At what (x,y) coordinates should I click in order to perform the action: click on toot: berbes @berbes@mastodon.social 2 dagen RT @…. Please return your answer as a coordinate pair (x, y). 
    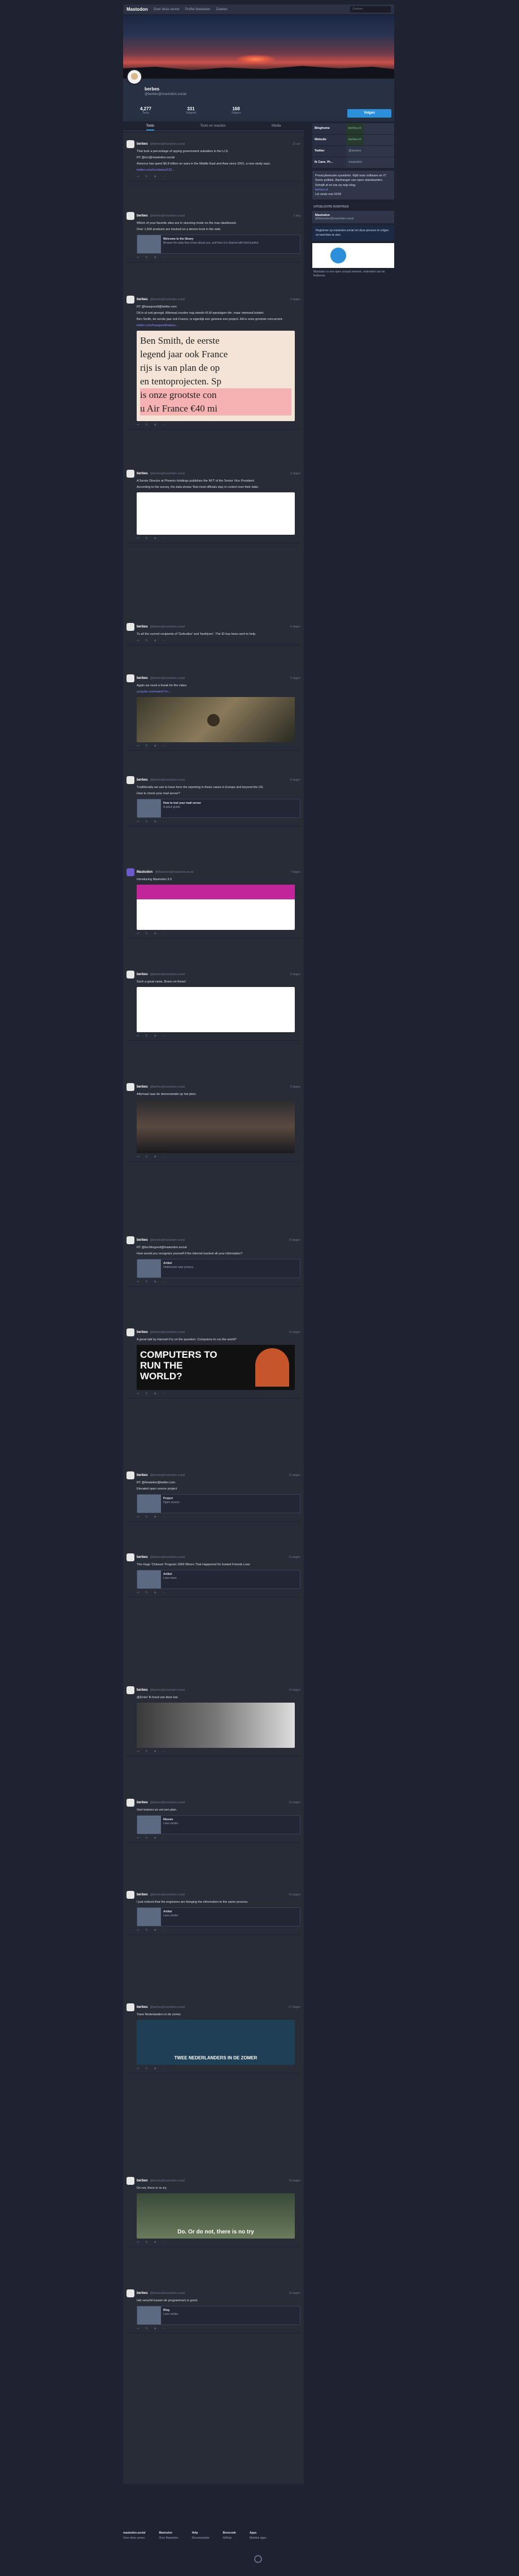
    Looking at the image, I should click on (213, 363).